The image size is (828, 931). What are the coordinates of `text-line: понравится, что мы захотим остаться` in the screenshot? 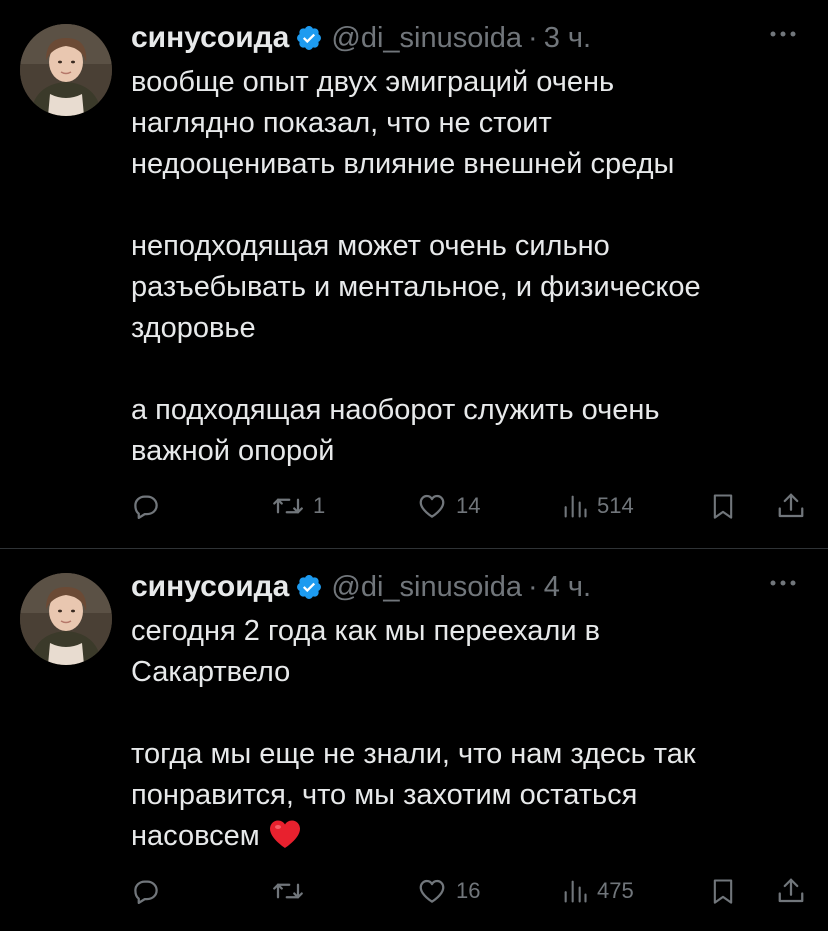 It's located at (384, 795).